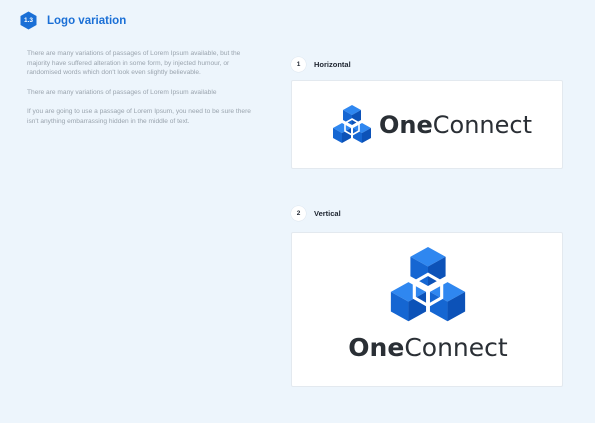  Describe the element at coordinates (298, 213) in the screenshot. I see `variant-number: 2` at that location.